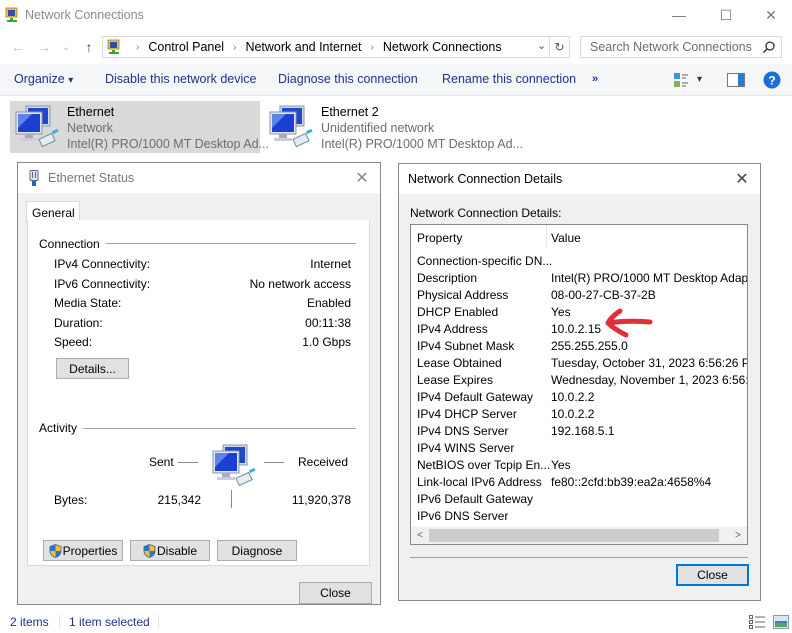 The width and height of the screenshot is (792, 633). Describe the element at coordinates (781, 622) in the screenshot. I see `large-icons-view-icon` at that location.